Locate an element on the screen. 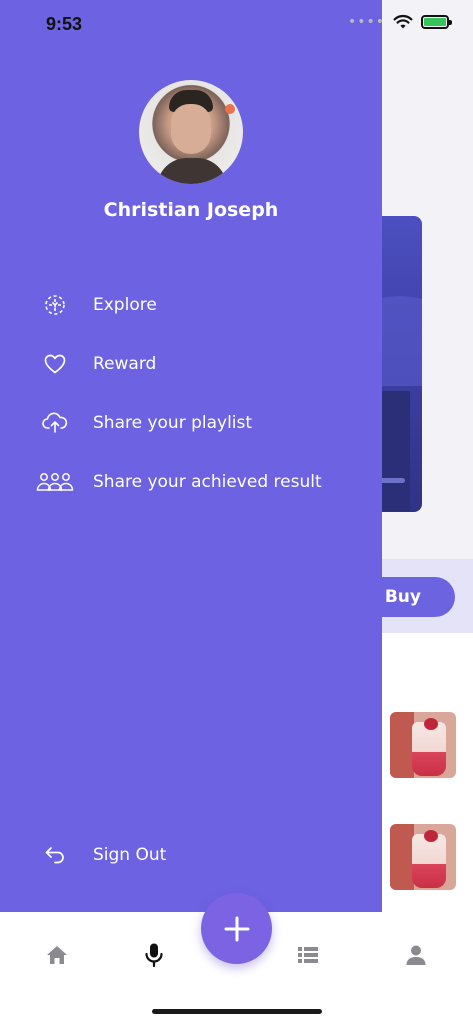 This screenshot has height=1024, width=473. list-icon is located at coordinates (308, 955).